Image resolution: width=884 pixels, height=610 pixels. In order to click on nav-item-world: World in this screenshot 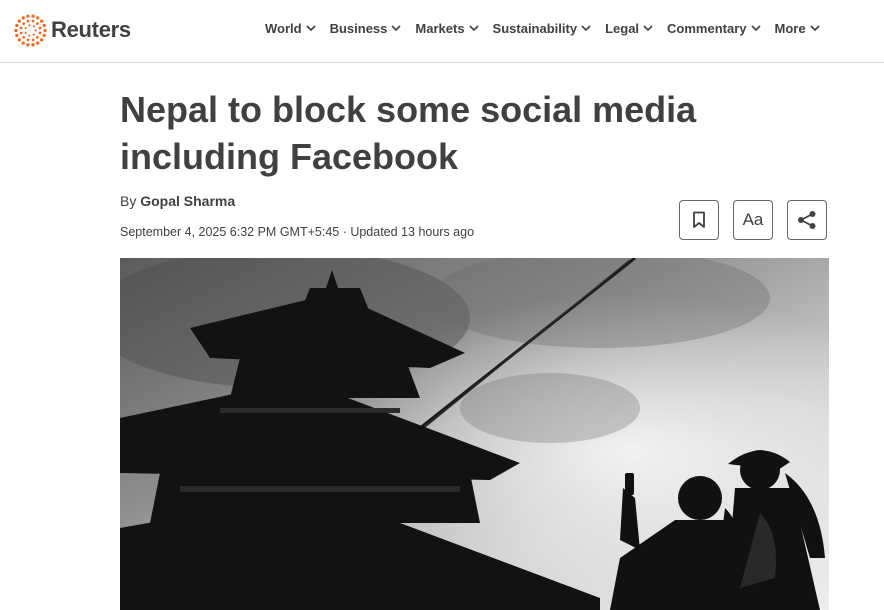, I will do `click(290, 28)`.